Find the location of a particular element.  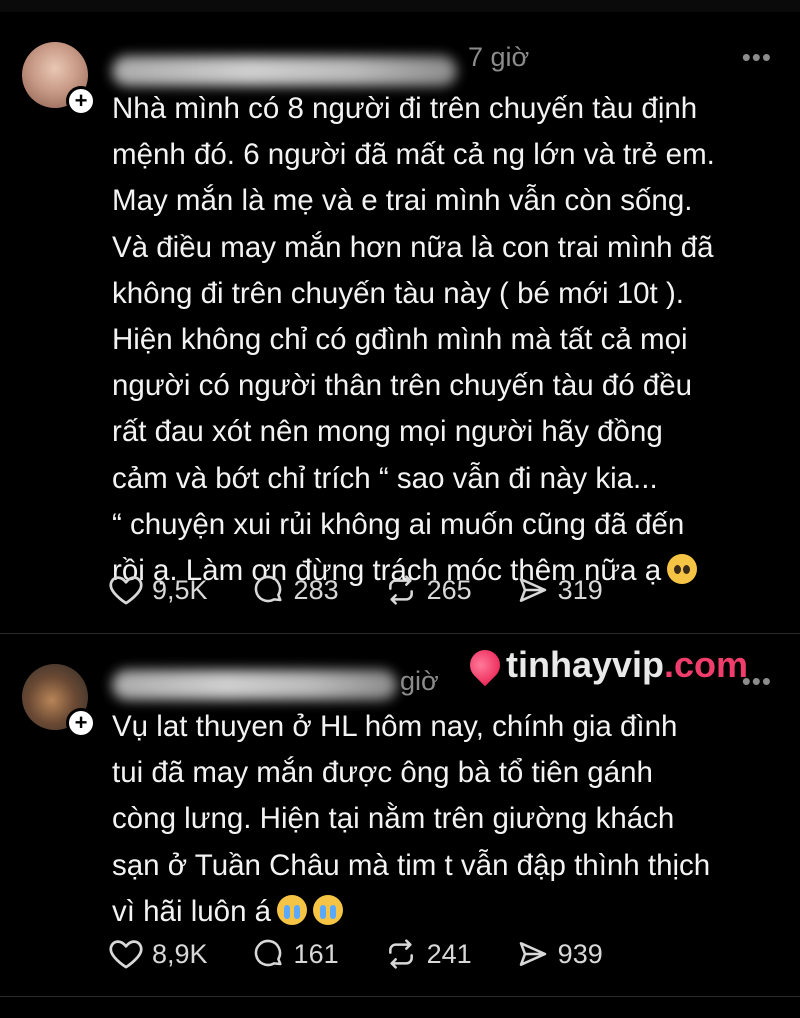

watermark-logo-icon is located at coordinates (485, 665).